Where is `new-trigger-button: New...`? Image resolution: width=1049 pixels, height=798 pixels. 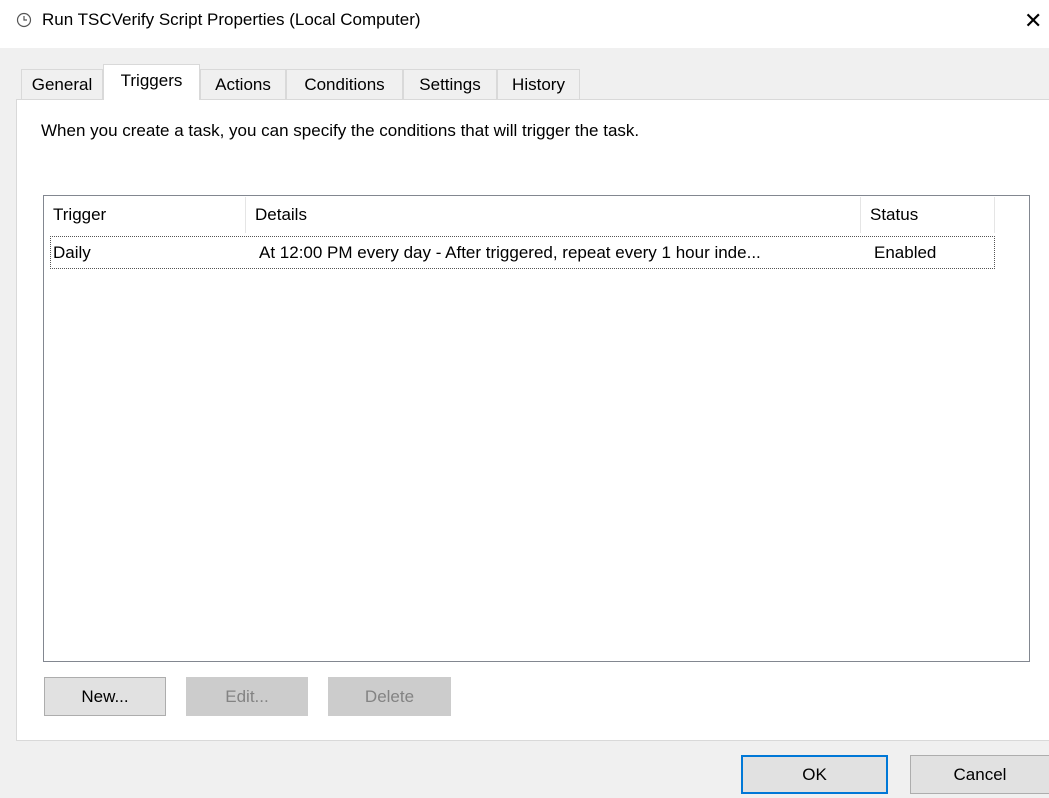
new-trigger-button: New... is located at coordinates (105, 696).